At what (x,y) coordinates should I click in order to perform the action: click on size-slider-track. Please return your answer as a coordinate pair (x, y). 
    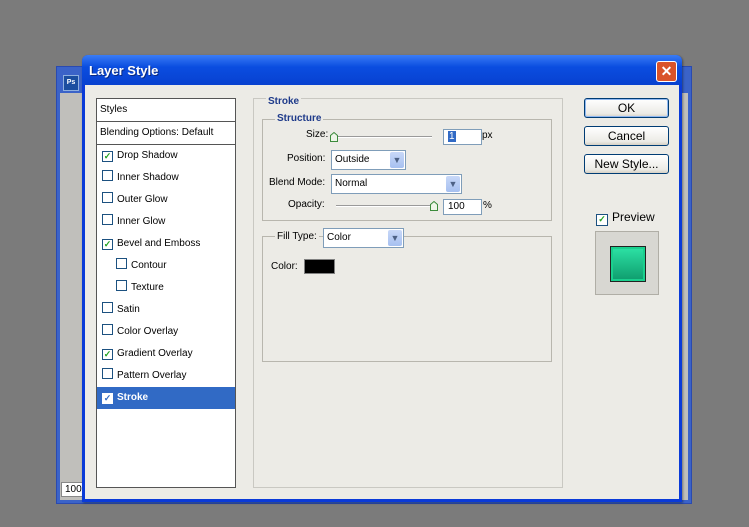
    Looking at the image, I should click on (383, 137).